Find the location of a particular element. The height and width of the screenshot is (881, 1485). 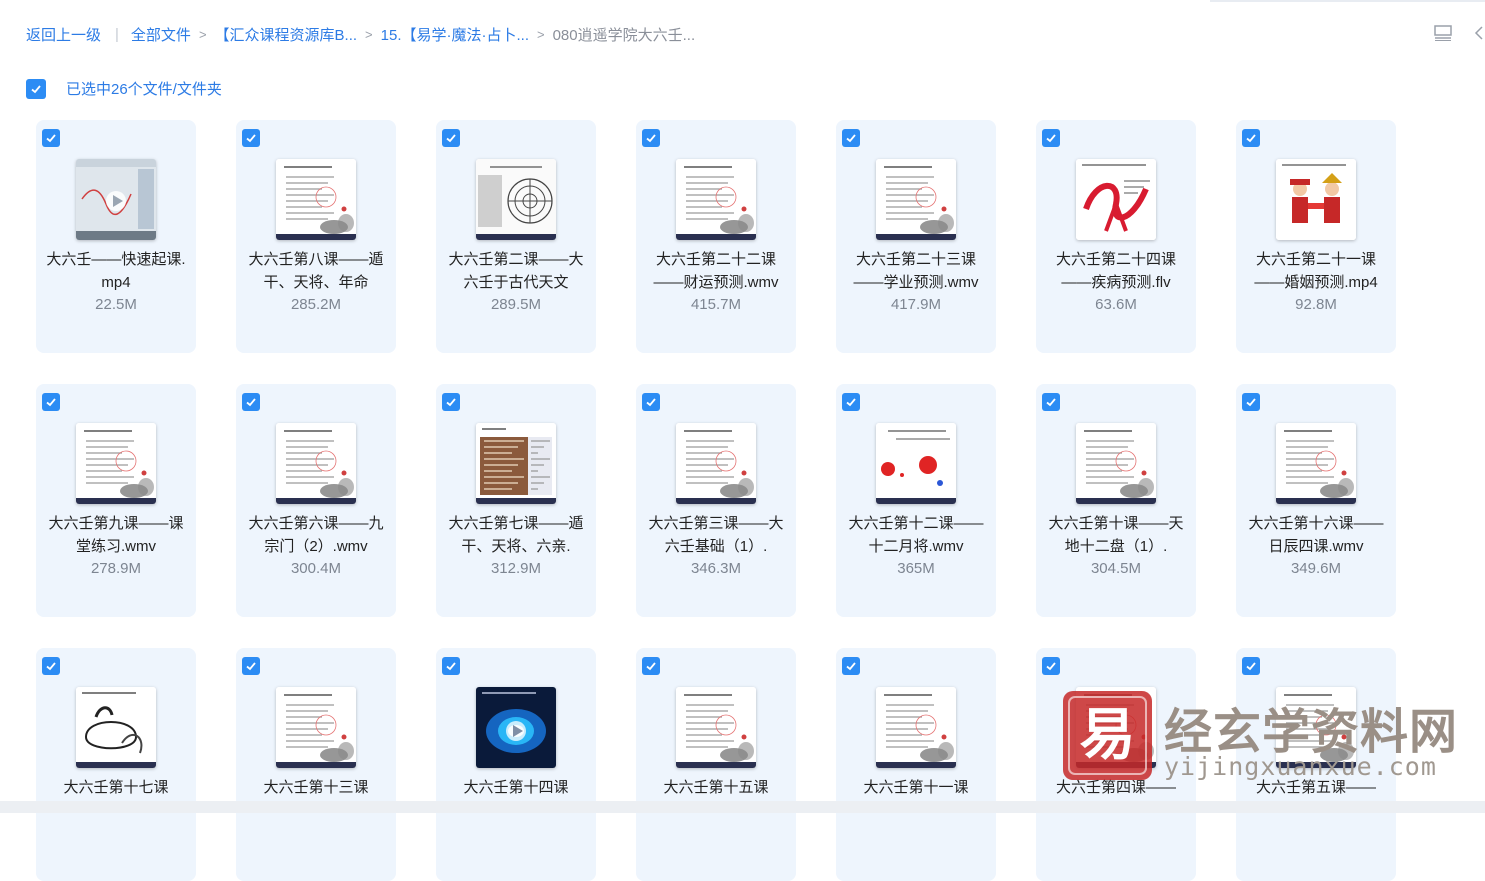

back-link: 返回上一级 is located at coordinates (63, 34).